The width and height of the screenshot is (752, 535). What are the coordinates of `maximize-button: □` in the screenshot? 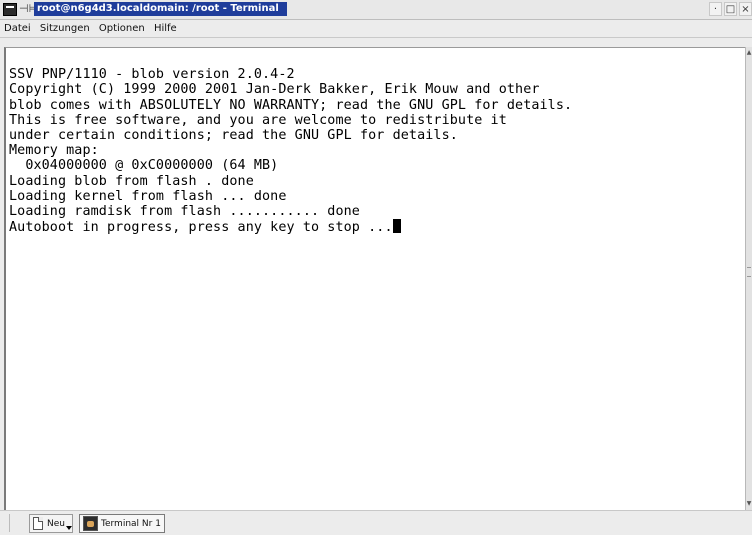 It's located at (730, 9).